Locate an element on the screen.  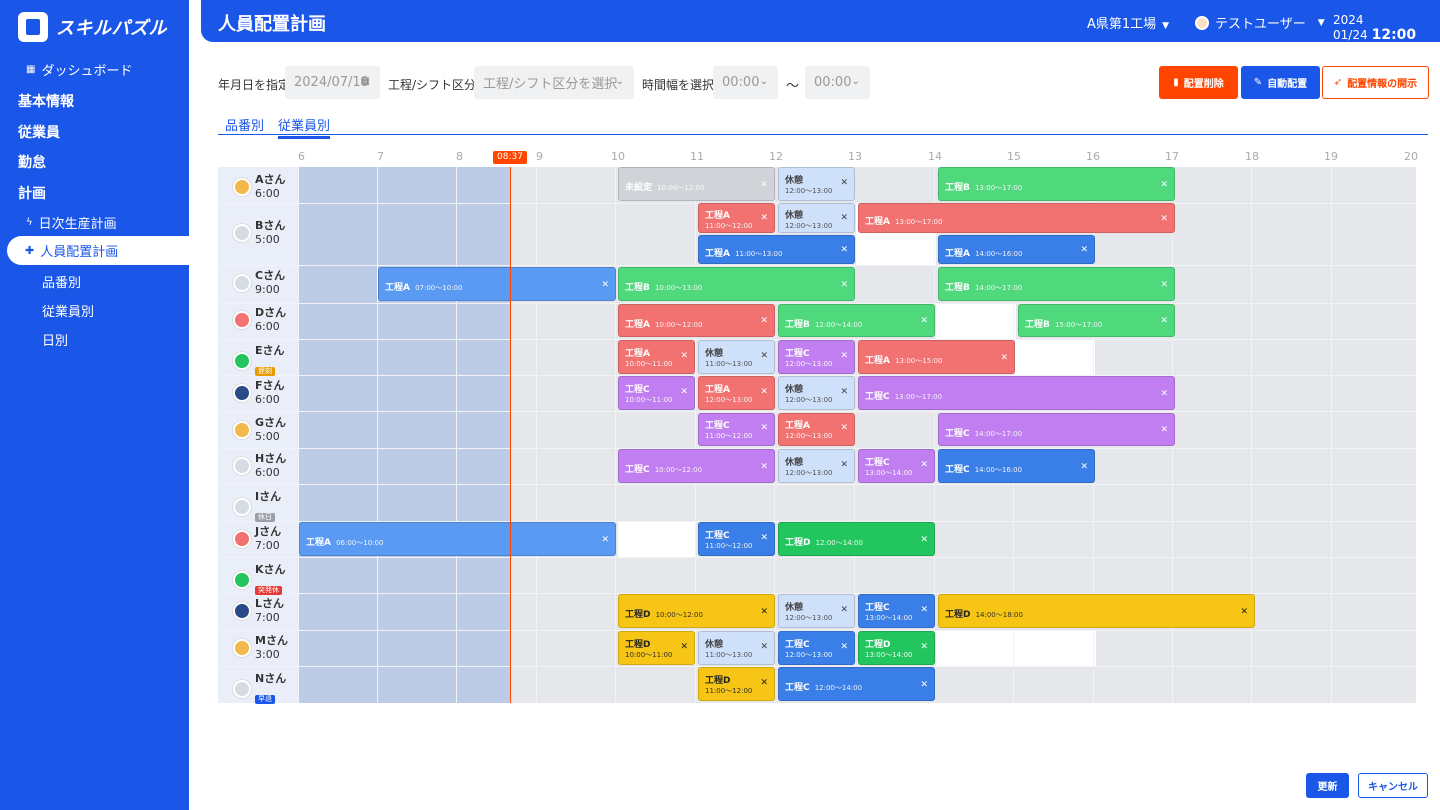
date-field: 2024/07/10 ▦ is located at coordinates (332, 82).